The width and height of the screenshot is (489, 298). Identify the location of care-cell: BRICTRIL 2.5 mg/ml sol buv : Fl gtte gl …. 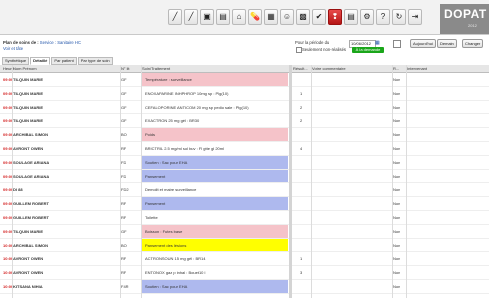
(215, 149).